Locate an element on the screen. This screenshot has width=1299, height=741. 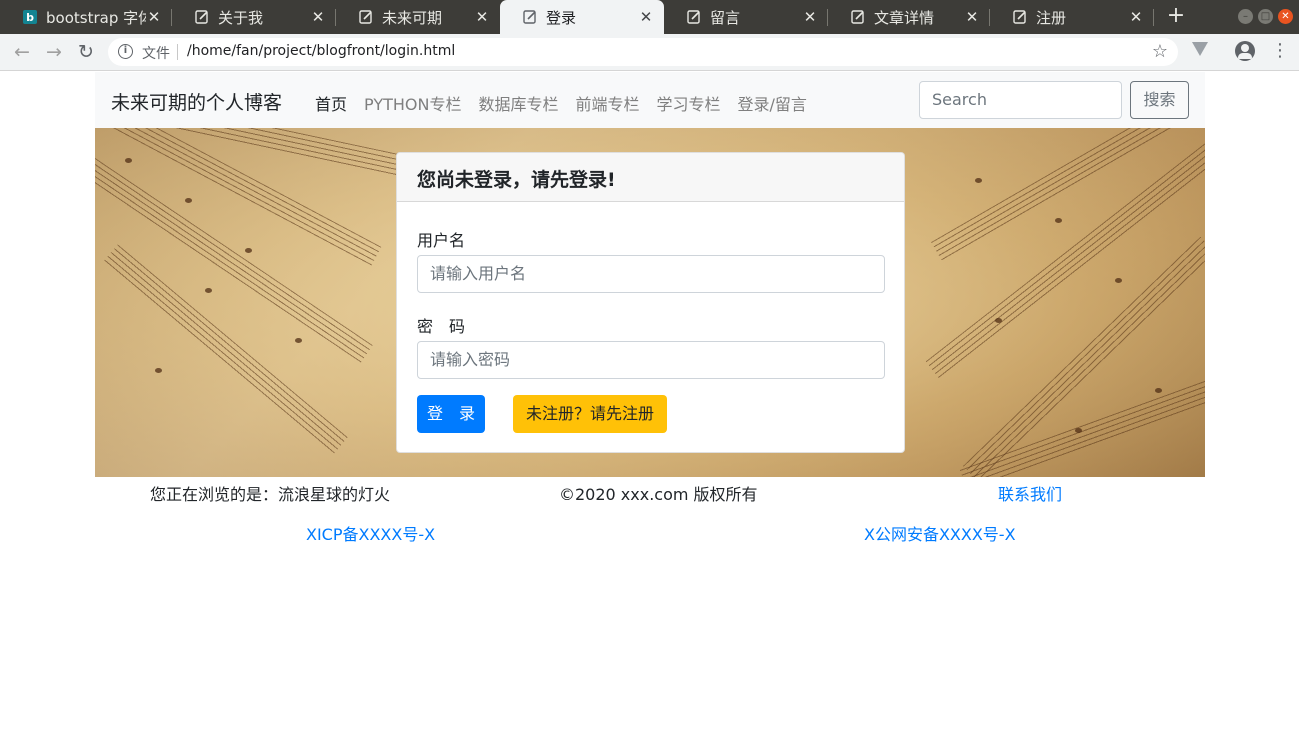
nav-link-frontend: 前端专栏 is located at coordinates (607, 103).